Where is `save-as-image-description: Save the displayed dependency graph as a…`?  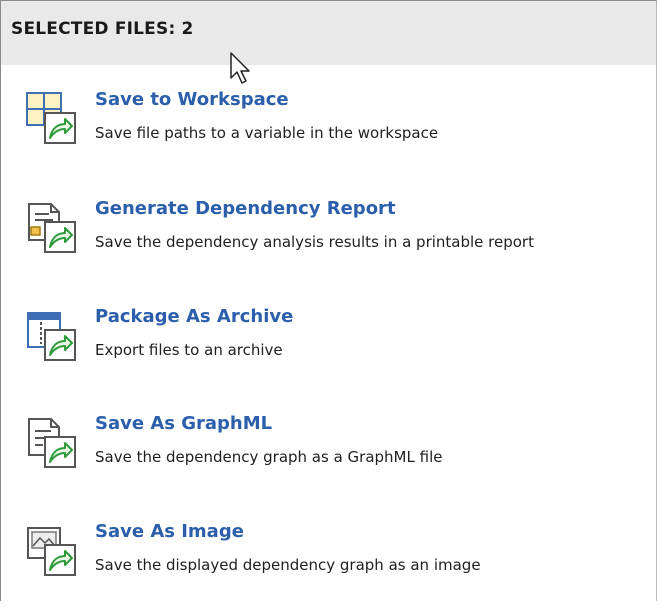 save-as-image-description: Save the displayed dependency graph as a… is located at coordinates (288, 565).